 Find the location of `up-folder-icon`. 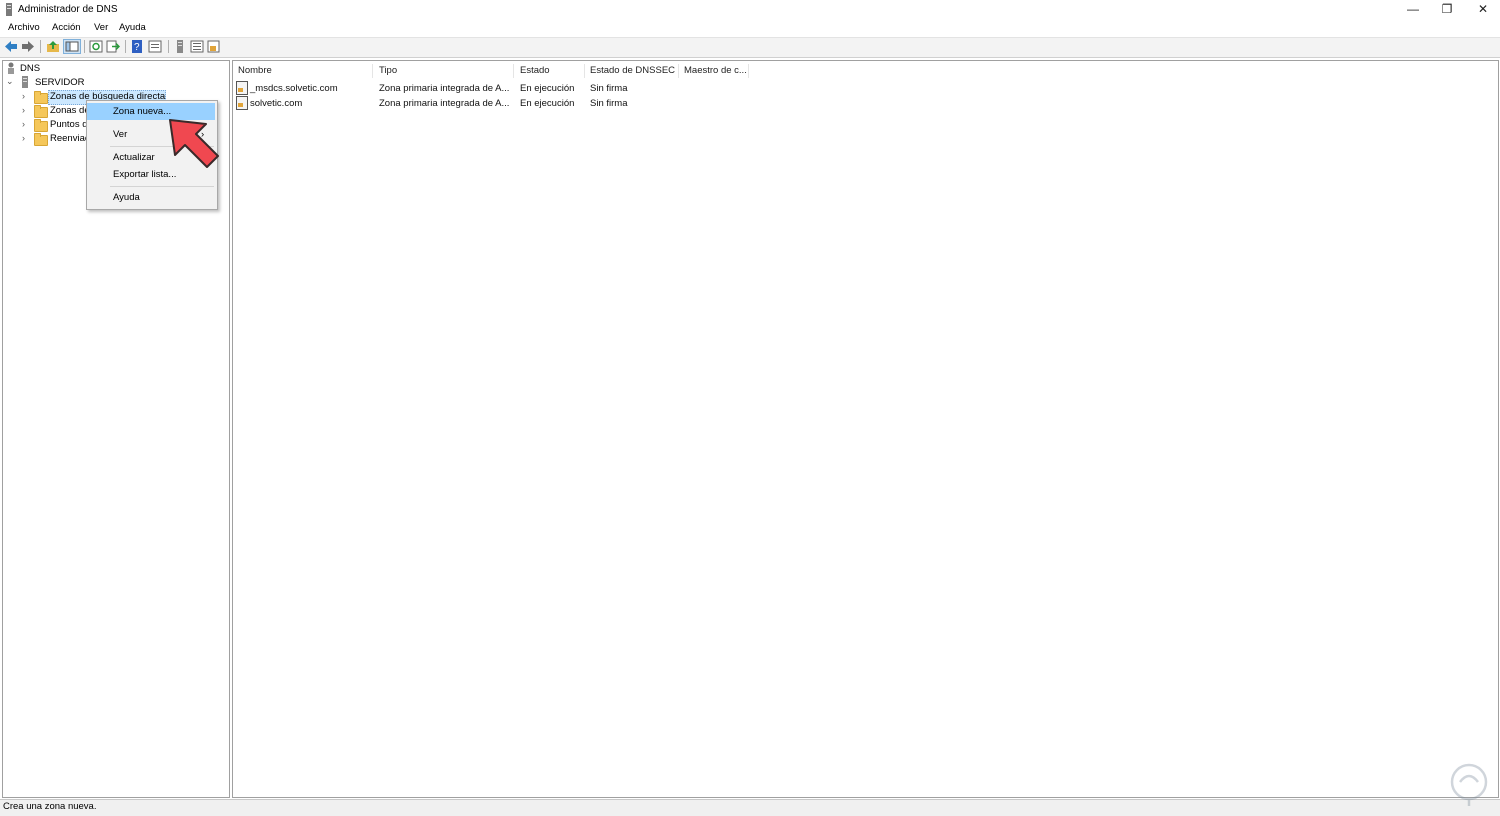

up-folder-icon is located at coordinates (53, 46).